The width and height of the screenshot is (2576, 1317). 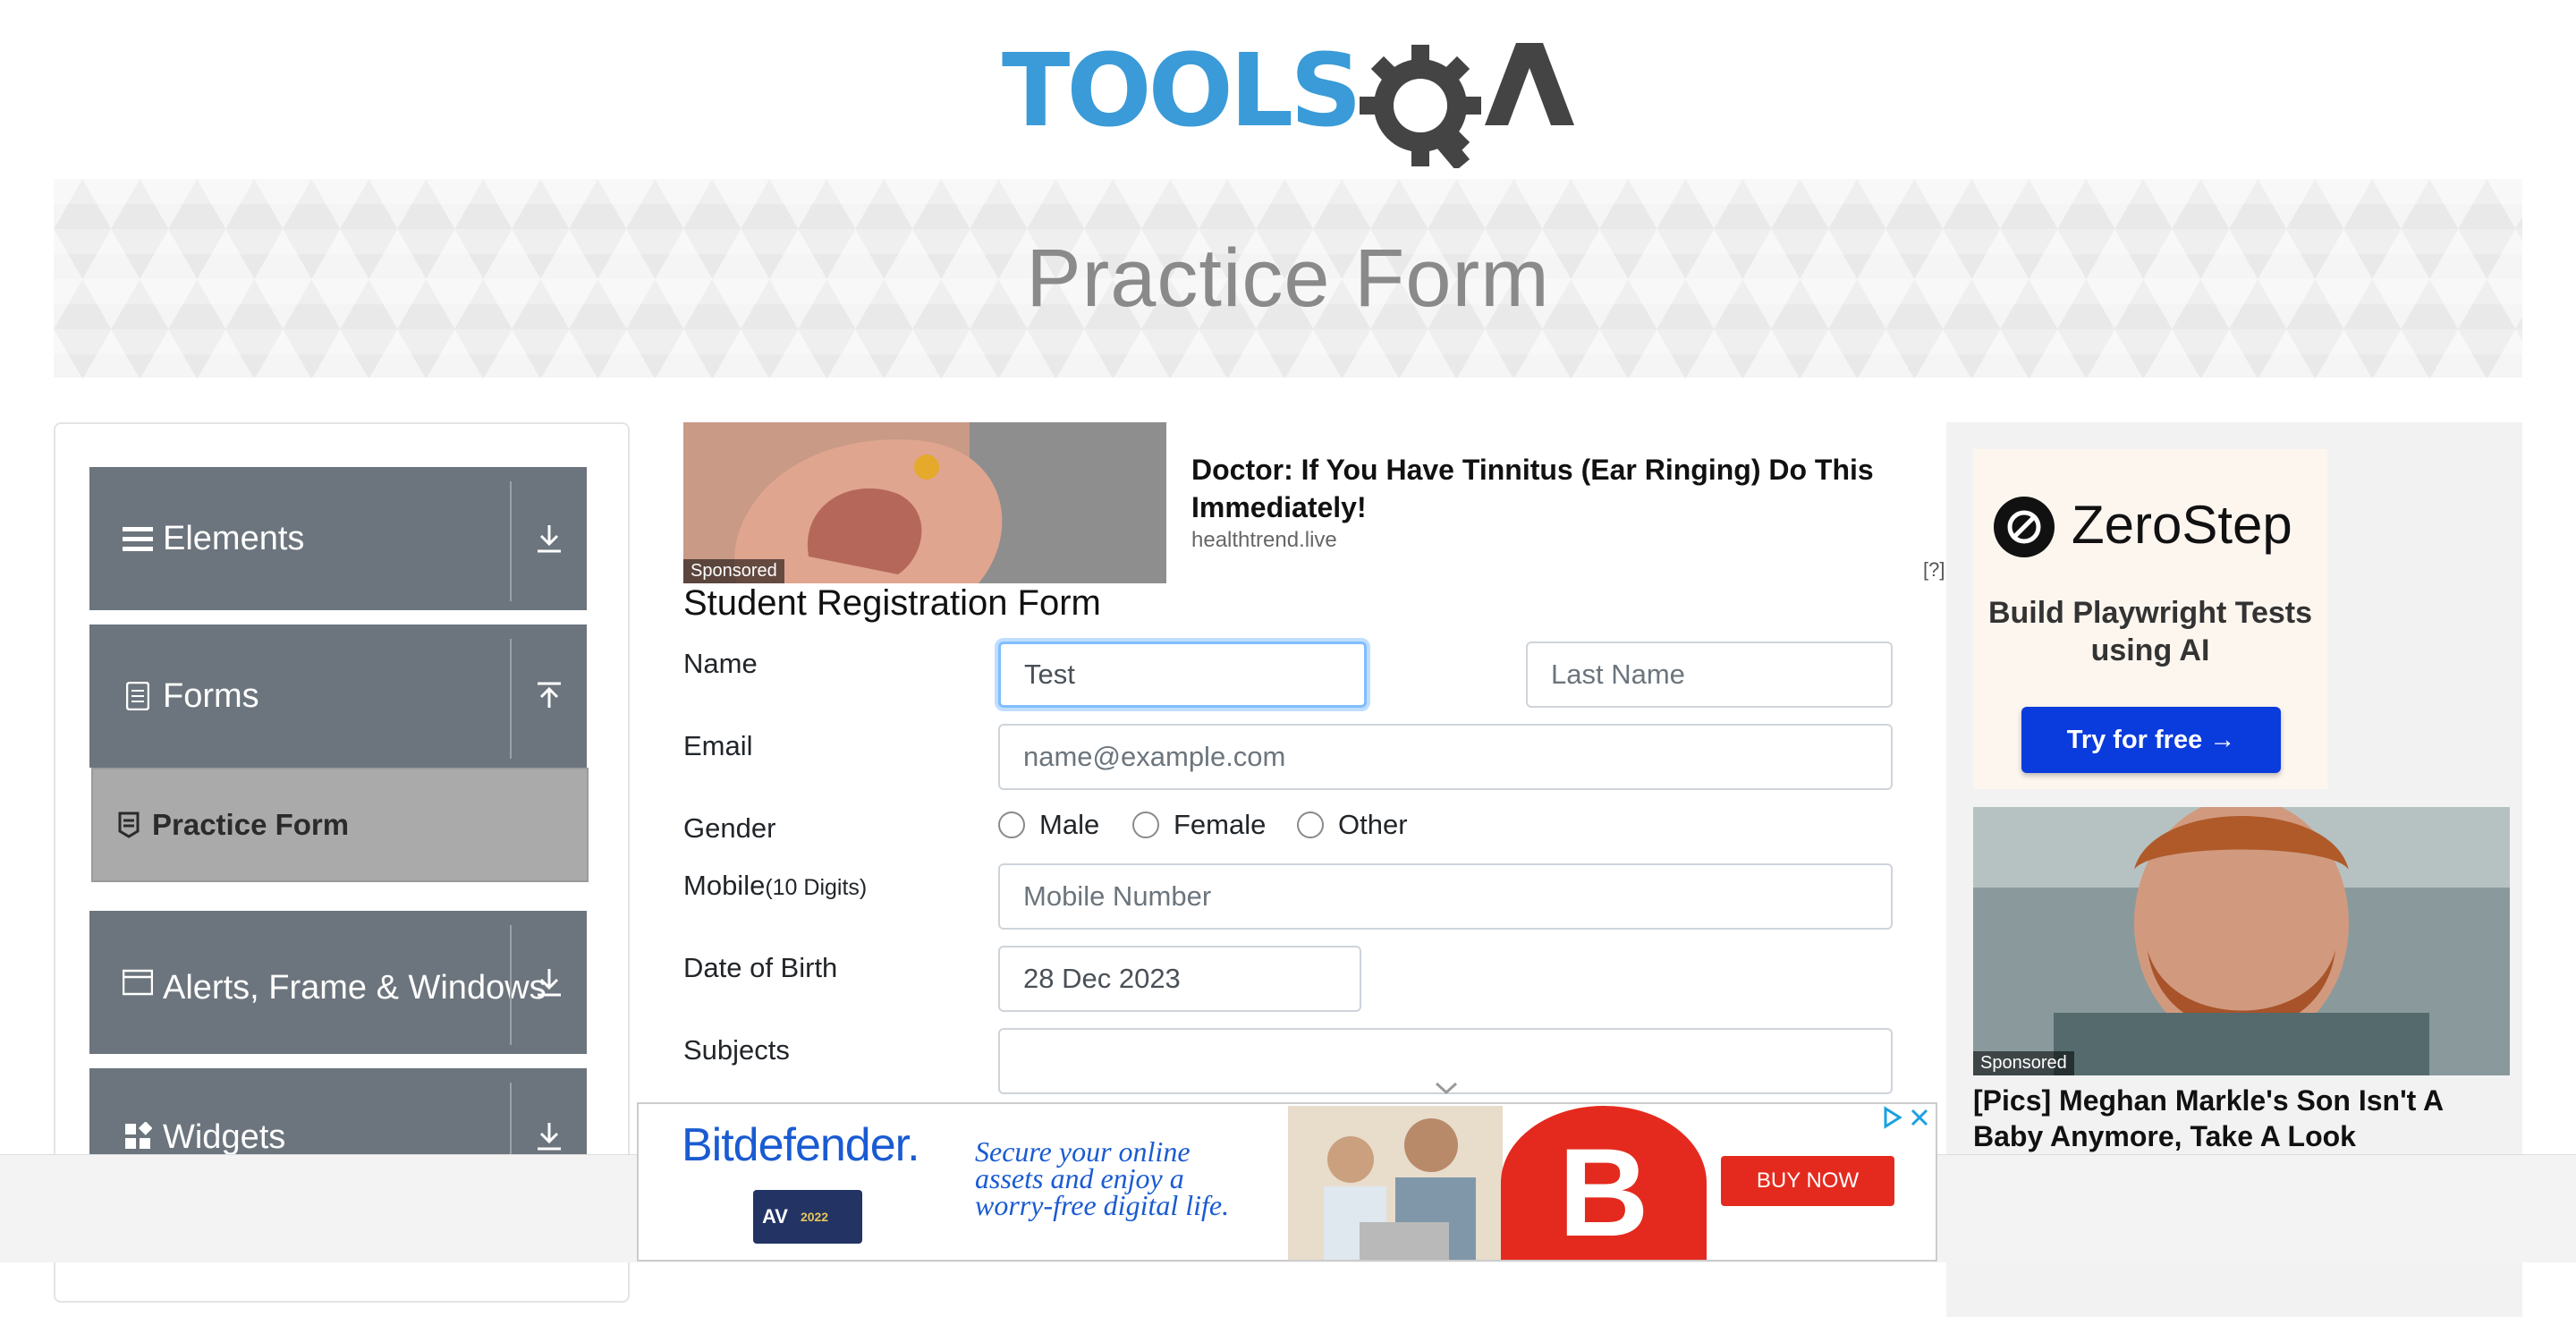 I want to click on try-for-free-button: Try for free →, so click(x=2151, y=740).